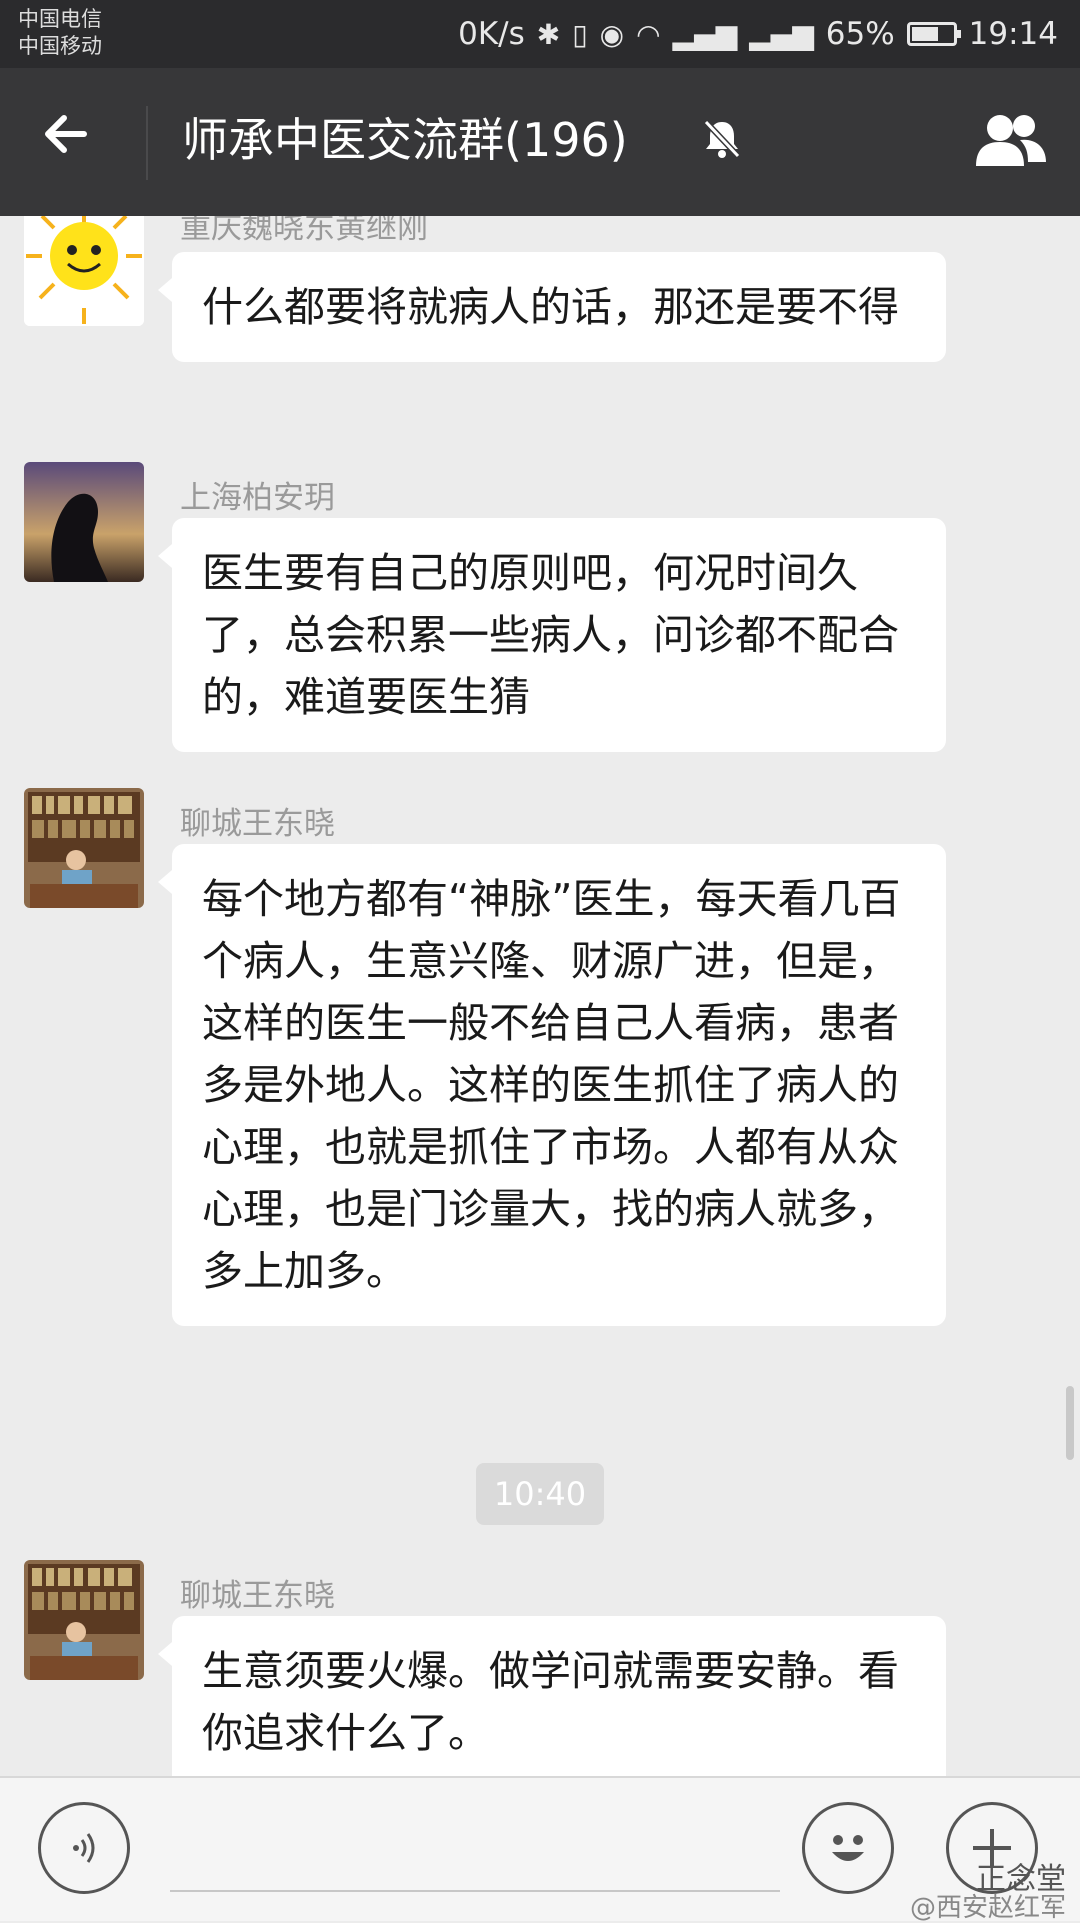 The image size is (1080, 1923). What do you see at coordinates (722, 143) in the screenshot?
I see `bell-off-icon` at bounding box center [722, 143].